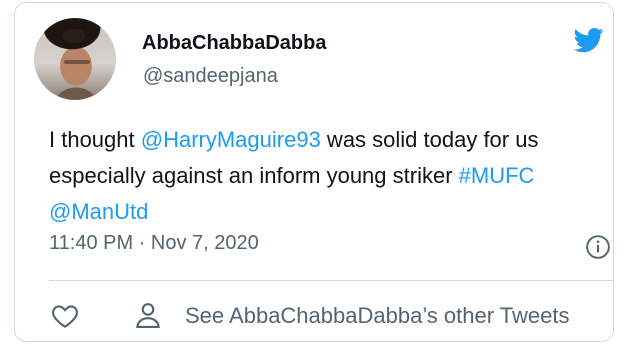  What do you see at coordinates (397, 316) in the screenshot?
I see `see-other-tweets-link: See AbbaChabbaDabba’s other Tweets` at bounding box center [397, 316].